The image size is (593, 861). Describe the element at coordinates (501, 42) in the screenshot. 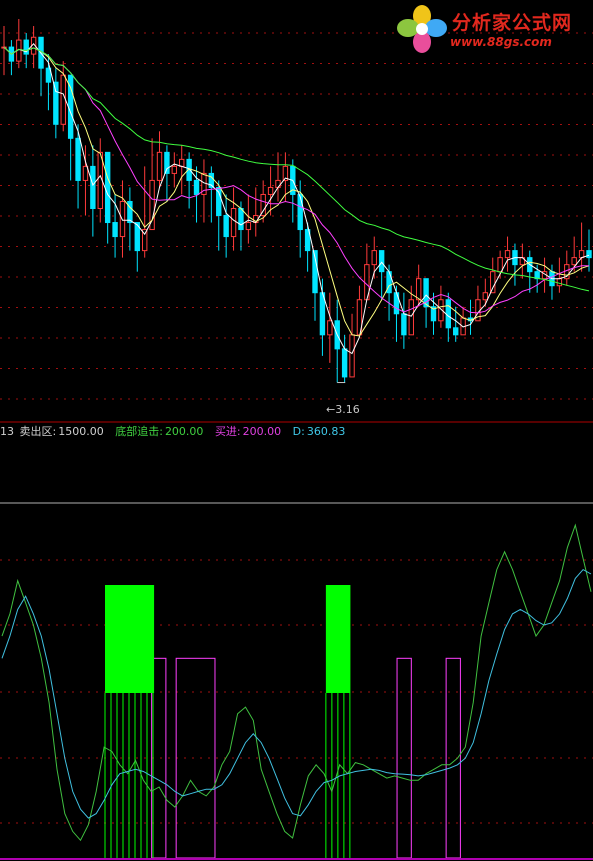

I see `logo-url: www.88gs.com` at that location.